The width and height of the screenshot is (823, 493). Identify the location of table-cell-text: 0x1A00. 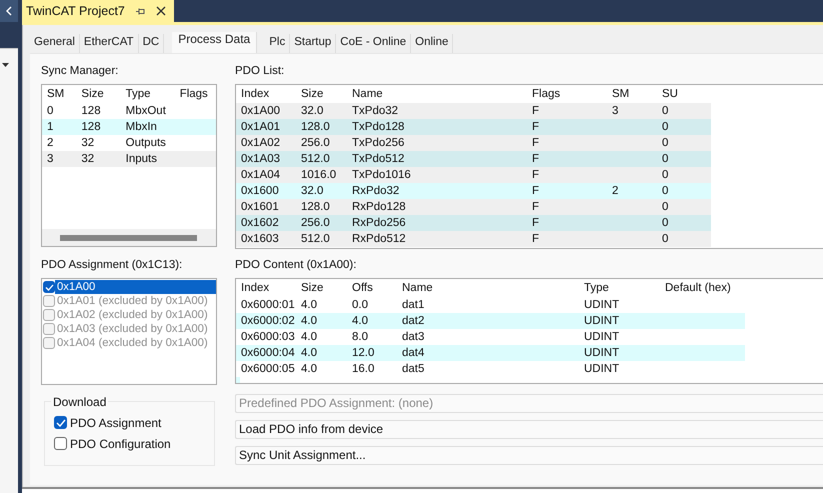
(261, 111).